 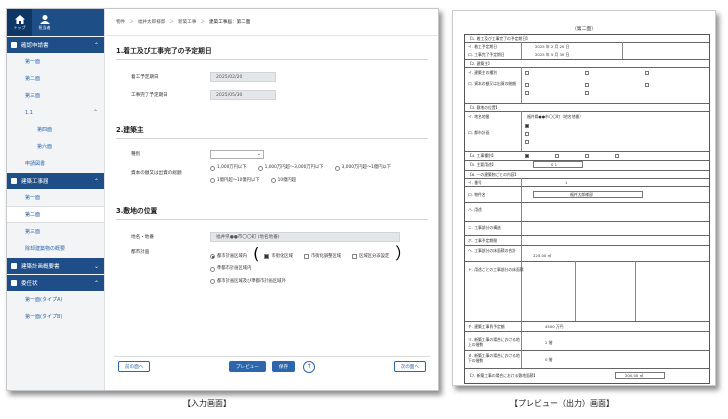 I want to click on end-date-field: 2025/05/30, so click(x=243, y=95).